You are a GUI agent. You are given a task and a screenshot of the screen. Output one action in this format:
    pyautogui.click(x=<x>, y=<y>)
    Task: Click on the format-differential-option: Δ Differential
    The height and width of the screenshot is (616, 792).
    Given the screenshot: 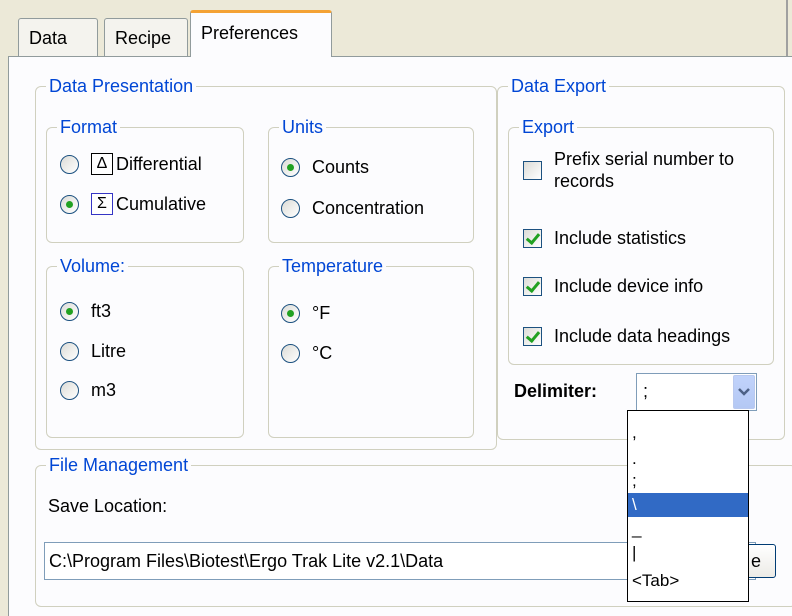 What is the action you would take?
    pyautogui.click(x=131, y=164)
    